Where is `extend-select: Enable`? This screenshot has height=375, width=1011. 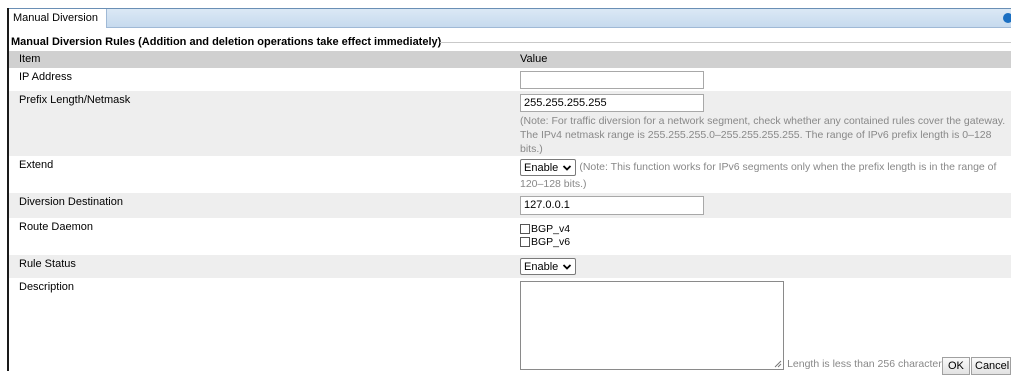
extend-select: Enable is located at coordinates (548, 167).